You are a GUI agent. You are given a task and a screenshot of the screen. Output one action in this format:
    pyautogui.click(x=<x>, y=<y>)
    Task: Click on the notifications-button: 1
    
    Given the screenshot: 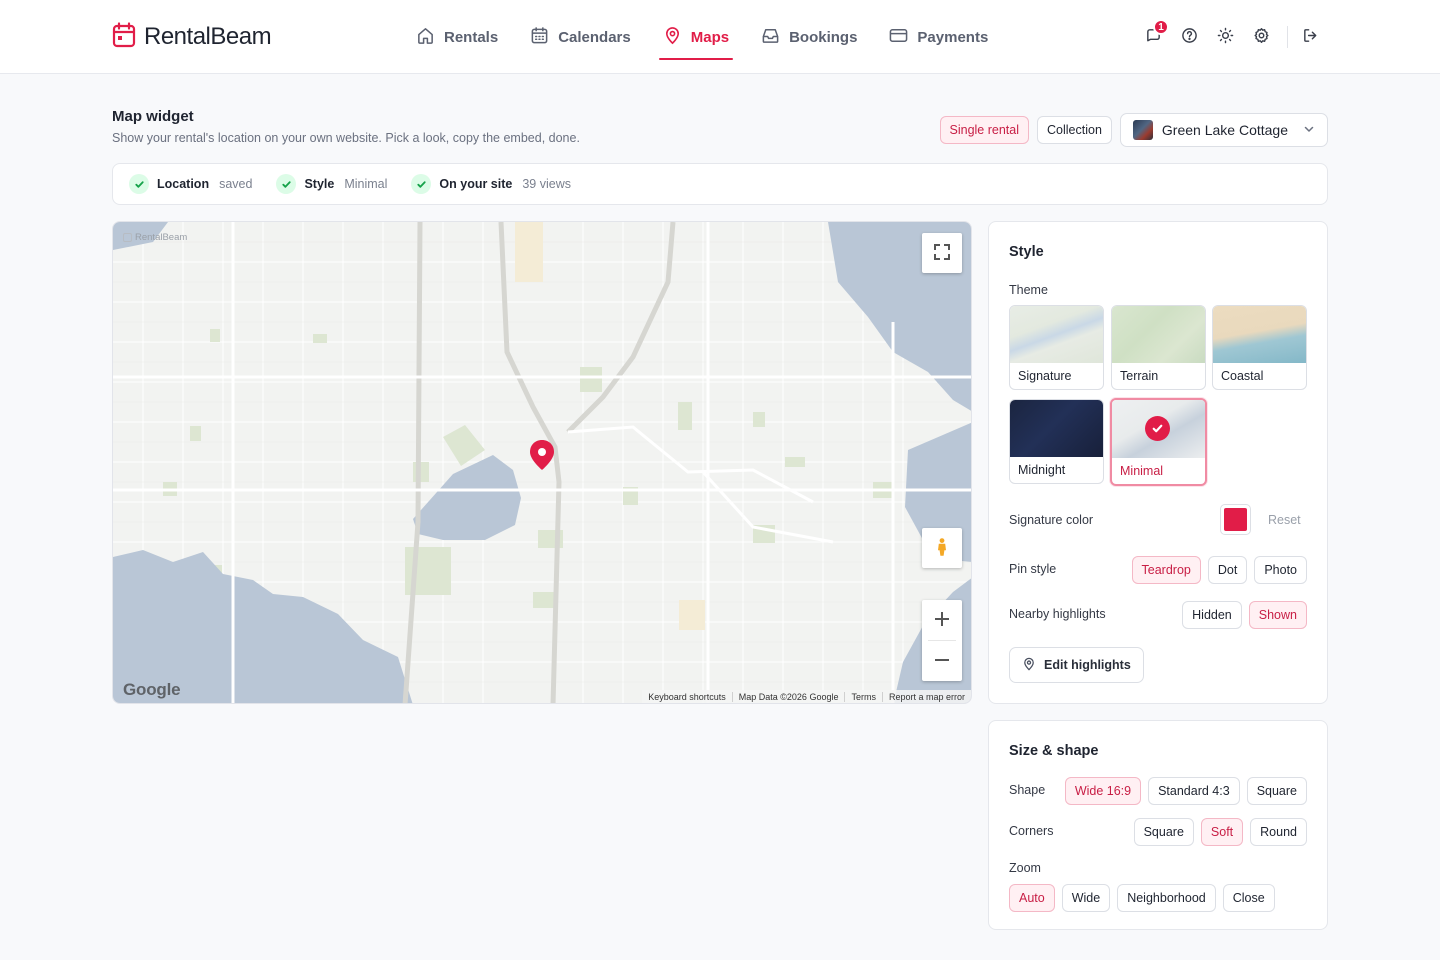 What is the action you would take?
    pyautogui.click(x=1153, y=36)
    